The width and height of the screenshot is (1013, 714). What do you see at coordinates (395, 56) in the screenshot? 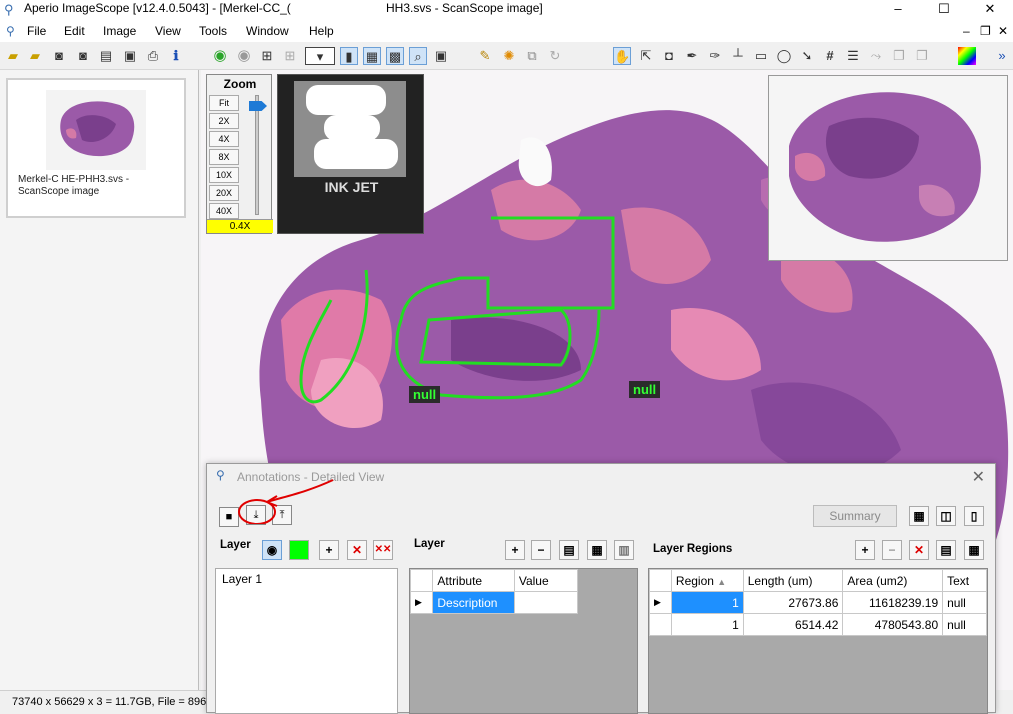
I see `grid-icon: ▩` at bounding box center [395, 56].